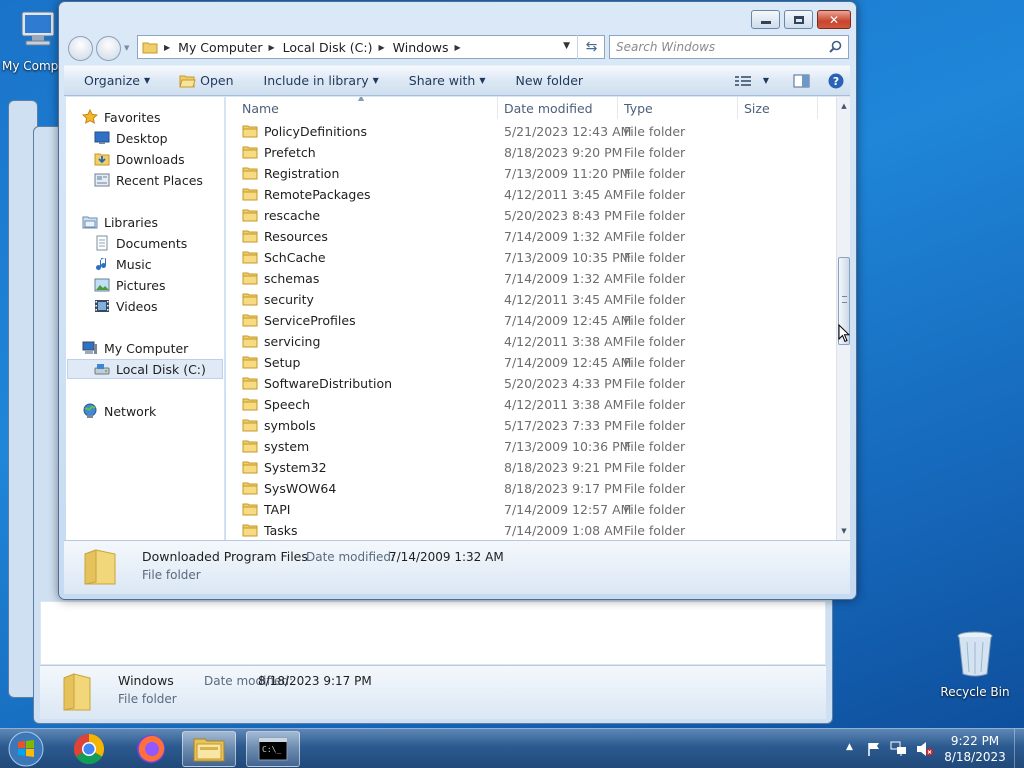  Describe the element at coordinates (531, 425) in the screenshot. I see `file-row: symbols 5/17/2023 7:33 PM File folder` at that location.